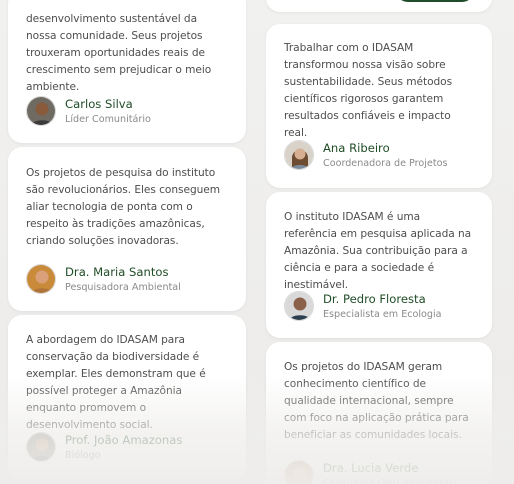  What do you see at coordinates (374, 299) in the screenshot?
I see `author-name: Dr. Pedro Floresta` at bounding box center [374, 299].